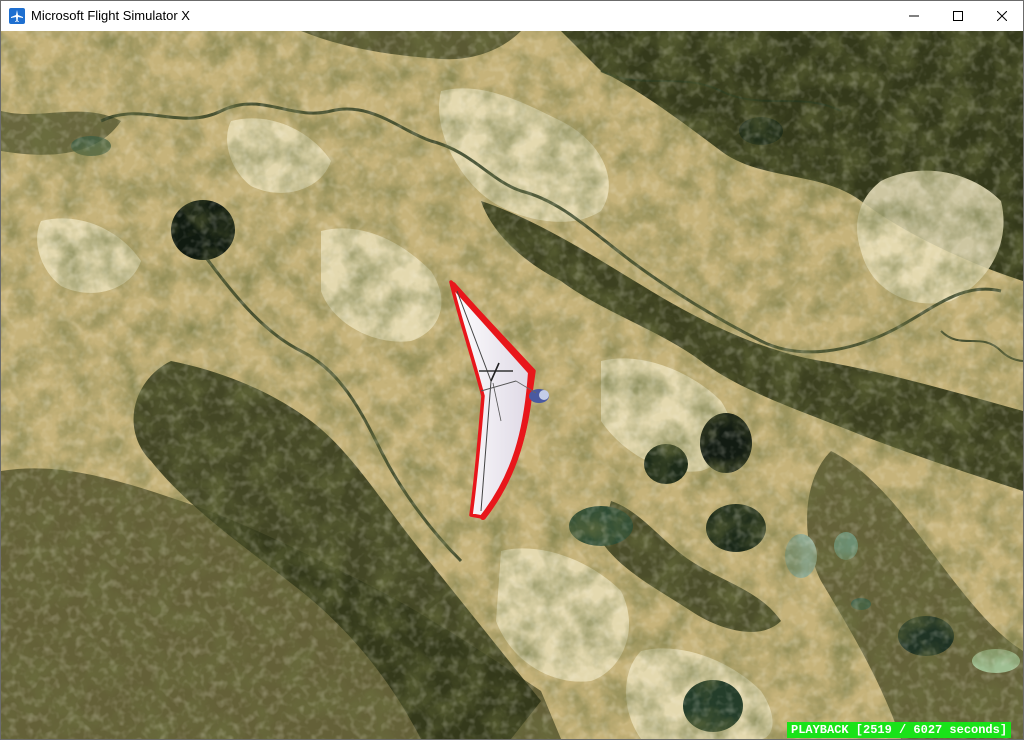 The width and height of the screenshot is (1024, 740). What do you see at coordinates (17, 16) in the screenshot?
I see `airplane-icon` at bounding box center [17, 16].